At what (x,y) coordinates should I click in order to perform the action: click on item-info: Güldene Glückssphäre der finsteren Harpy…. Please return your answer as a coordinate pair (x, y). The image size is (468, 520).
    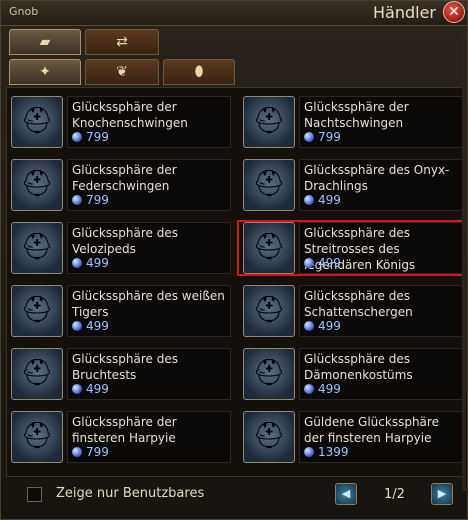
    Looking at the image, I should click on (381, 437).